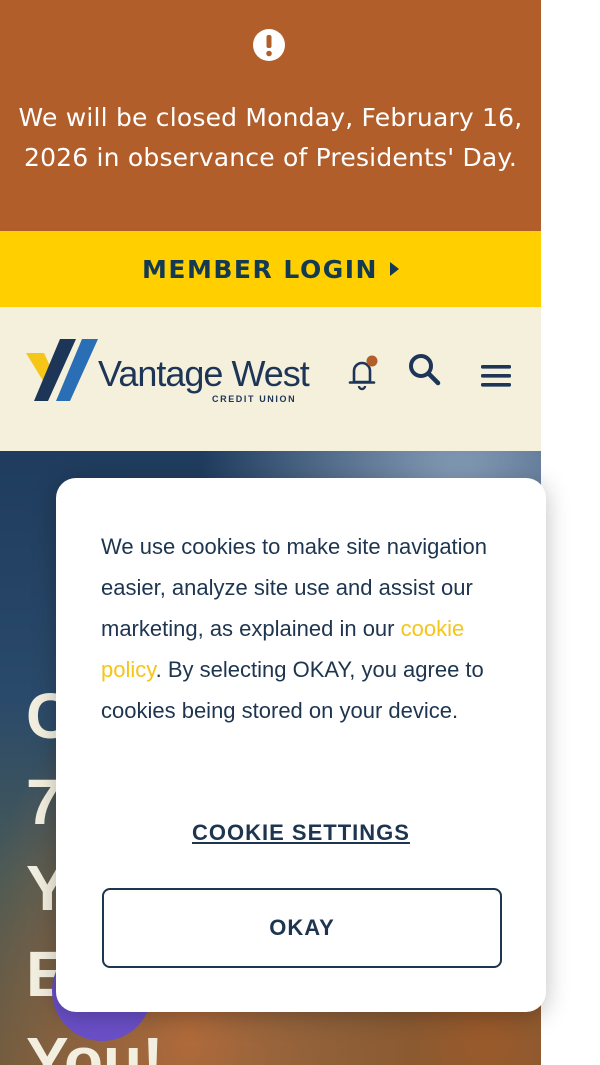 This screenshot has width=600, height=1065. I want to click on search-icon, so click(425, 370).